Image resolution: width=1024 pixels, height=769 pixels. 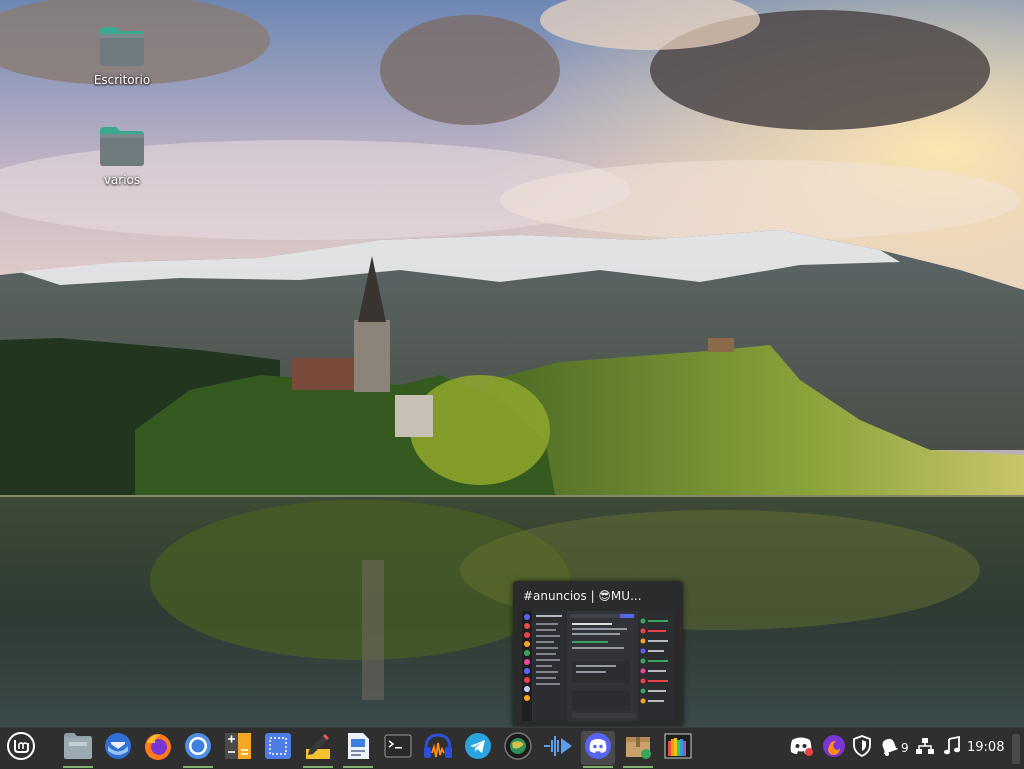 I want to click on launcher-firefox, so click(x=158, y=748).